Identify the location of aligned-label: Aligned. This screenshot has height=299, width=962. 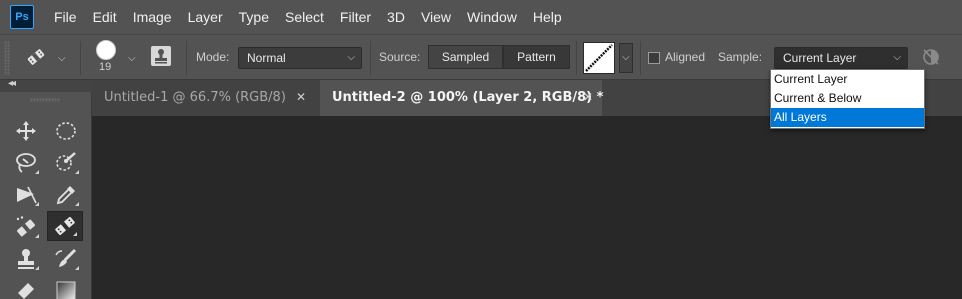
(685, 57).